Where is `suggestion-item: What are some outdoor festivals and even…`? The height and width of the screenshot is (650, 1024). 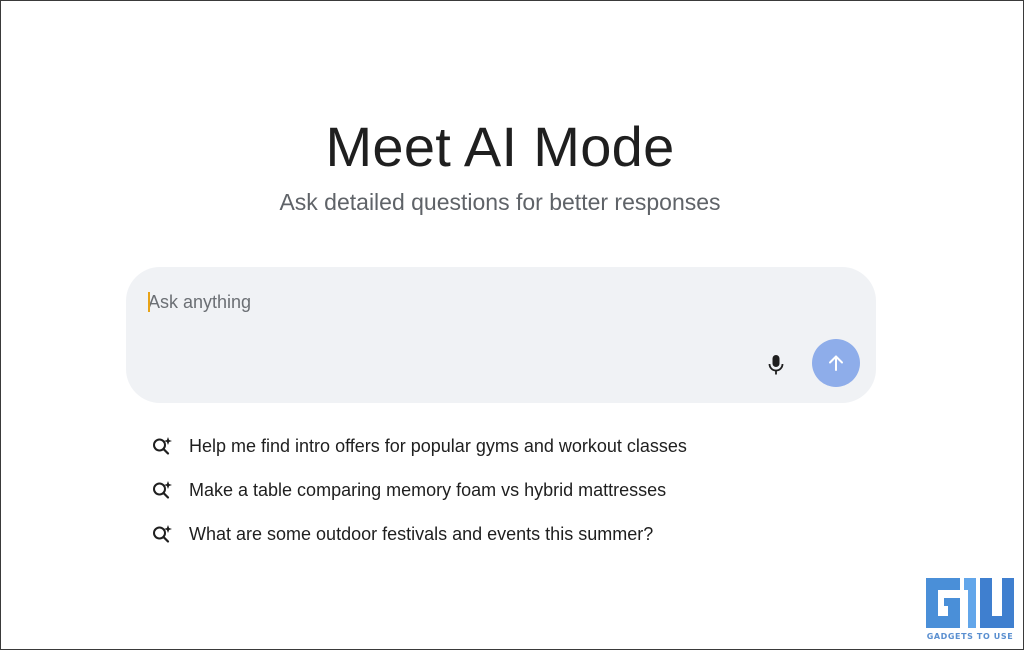
suggestion-item: What are some outdoor festivals and even… is located at coordinates (470, 534).